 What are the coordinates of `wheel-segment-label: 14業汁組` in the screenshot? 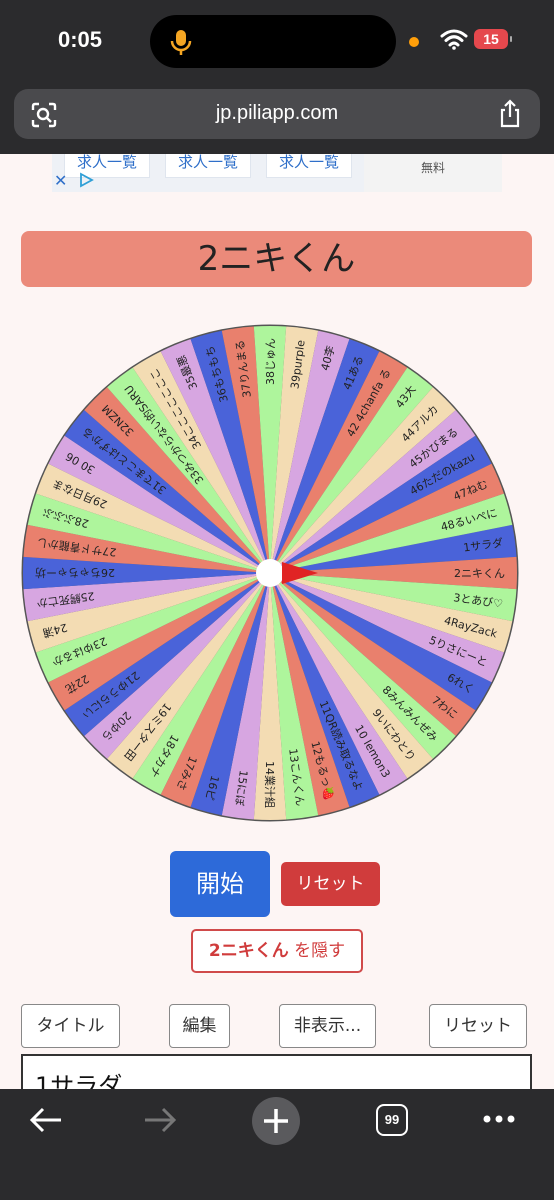 It's located at (269, 784).